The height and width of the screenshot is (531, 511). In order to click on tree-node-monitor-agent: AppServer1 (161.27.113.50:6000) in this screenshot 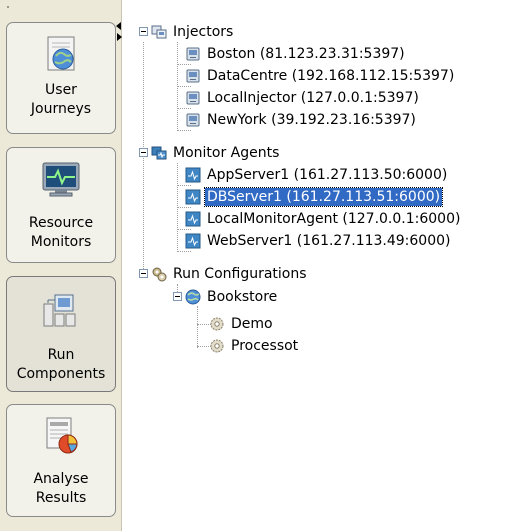, I will do `click(317, 175)`.